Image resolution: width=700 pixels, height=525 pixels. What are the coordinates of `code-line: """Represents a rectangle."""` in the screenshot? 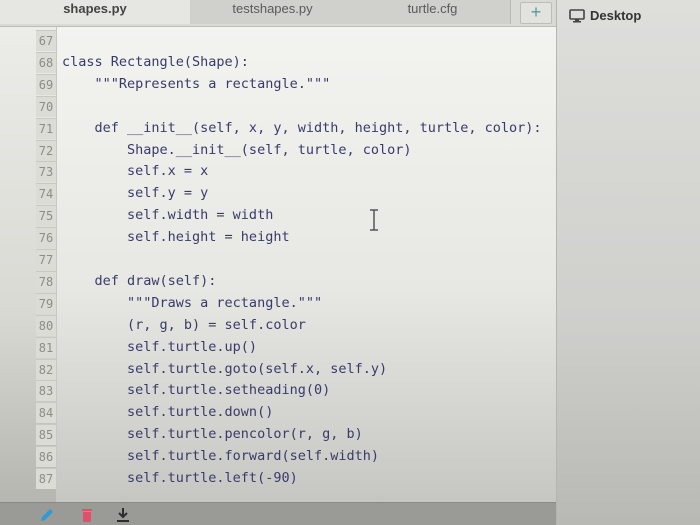 It's located at (196, 84).